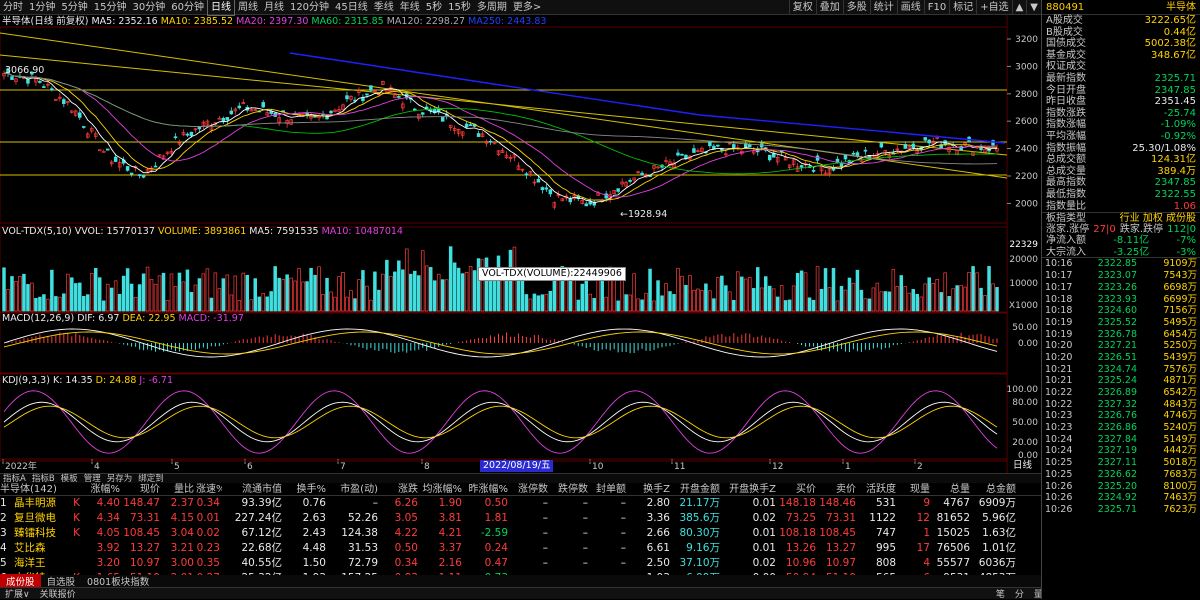 The width and height of the screenshot is (1200, 600). Describe the element at coordinates (148, 7) in the screenshot. I see `period-4: 30分钟` at that location.